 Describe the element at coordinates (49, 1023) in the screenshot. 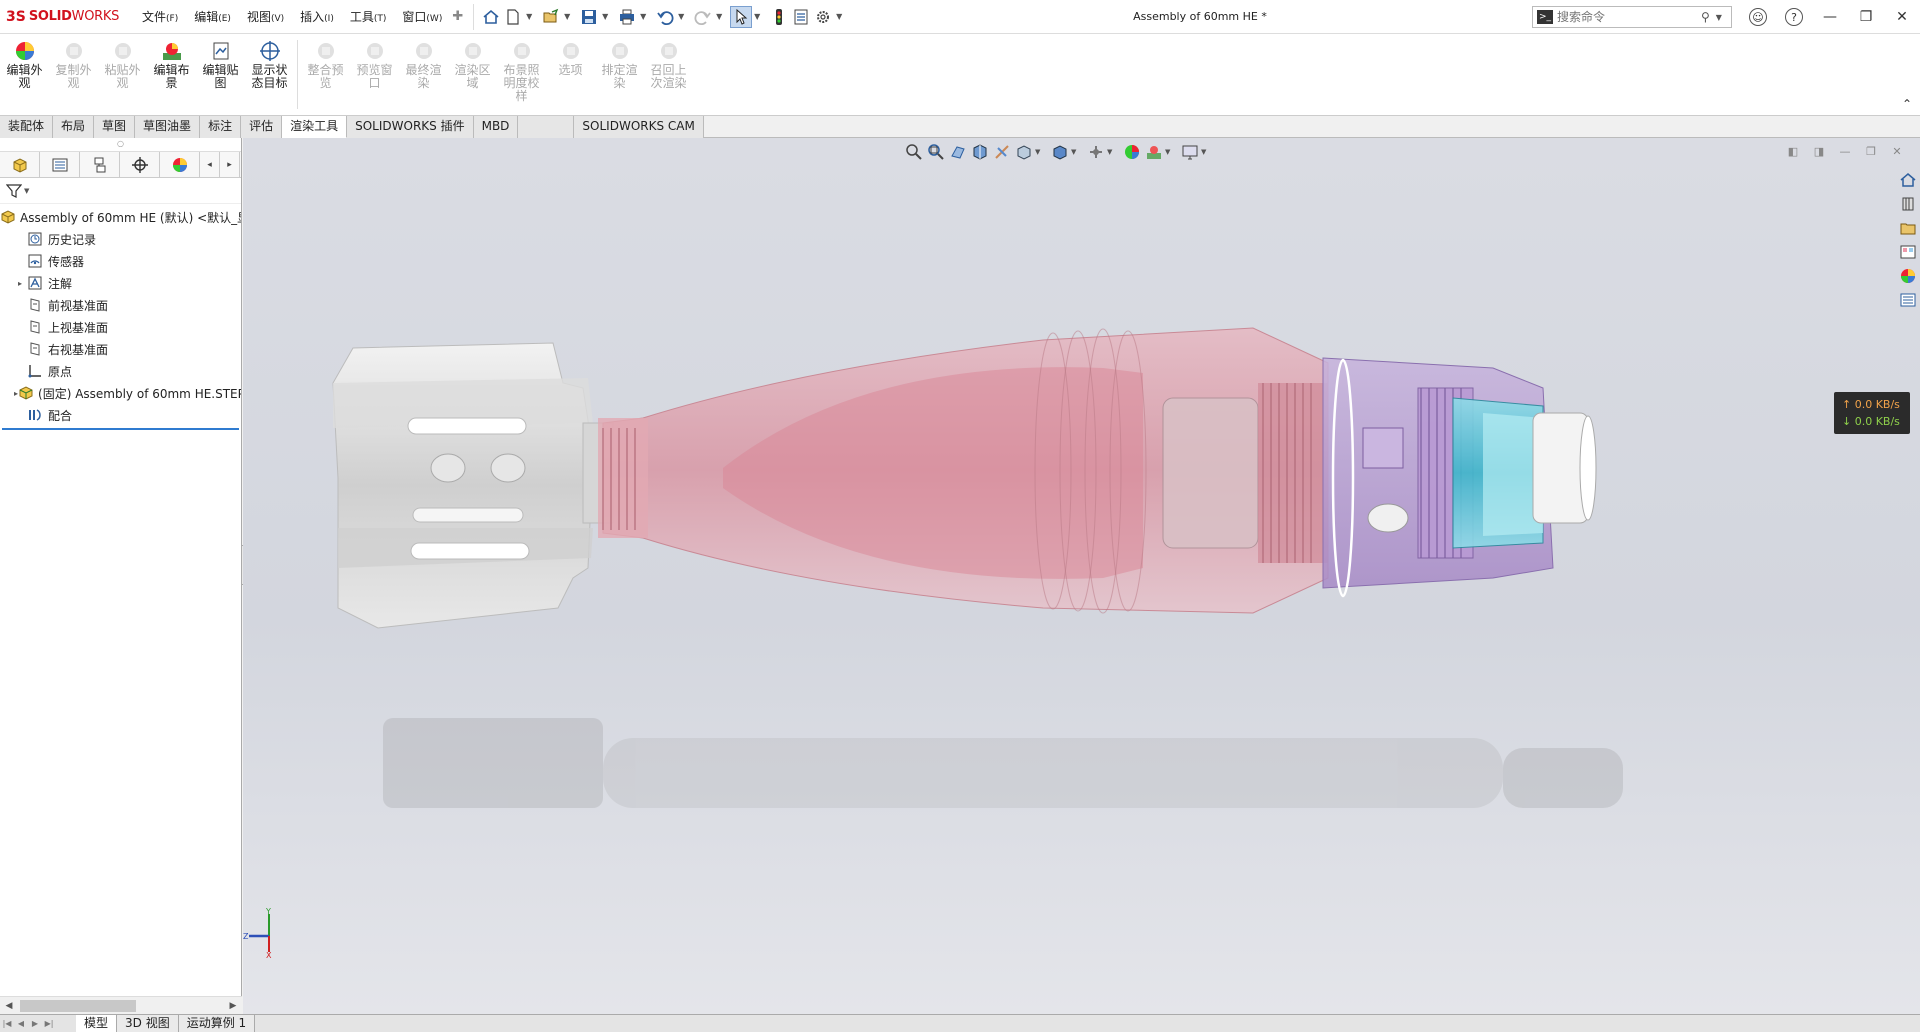

I see `last-tab-icon: ▶|` at that location.